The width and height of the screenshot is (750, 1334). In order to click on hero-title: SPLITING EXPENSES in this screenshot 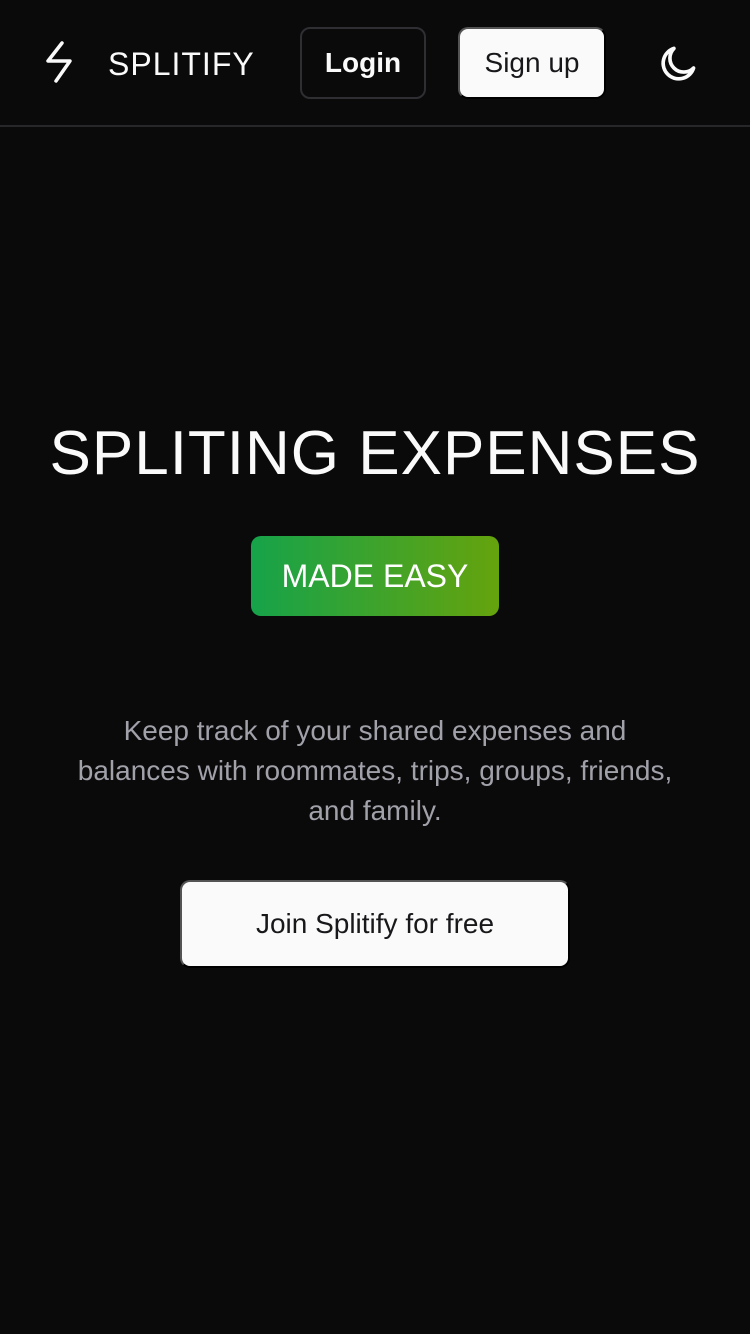, I will do `click(375, 453)`.